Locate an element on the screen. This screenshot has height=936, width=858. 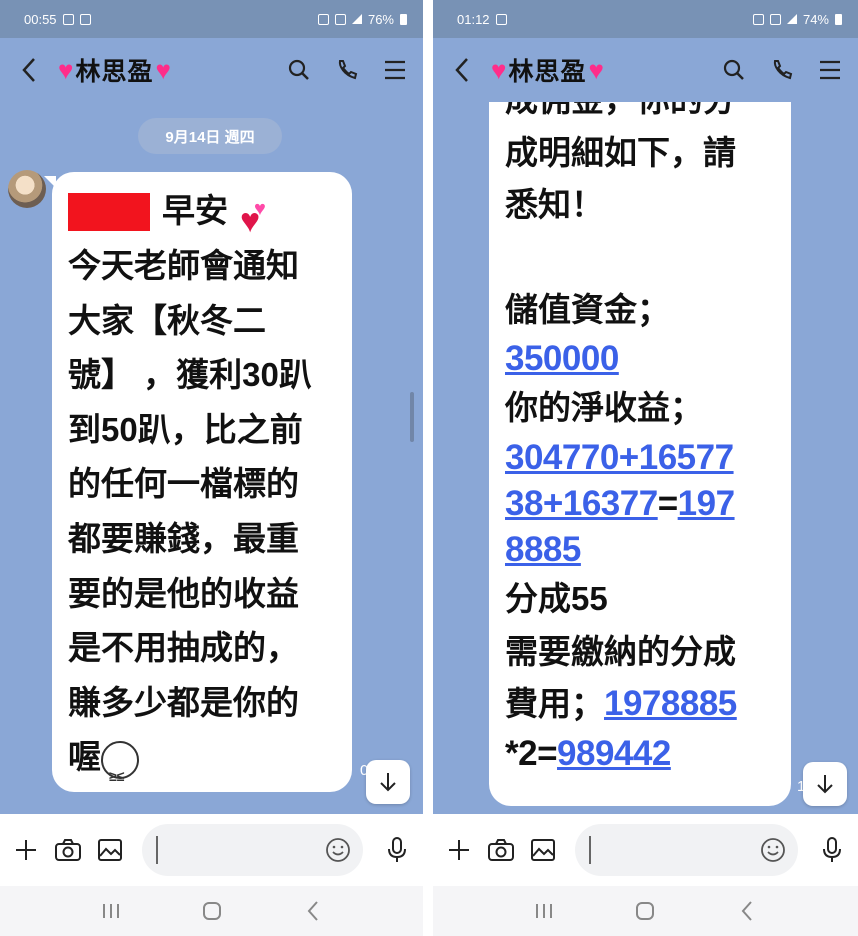
deposit-label: 儲值資金； is located at coordinates (587, 309).